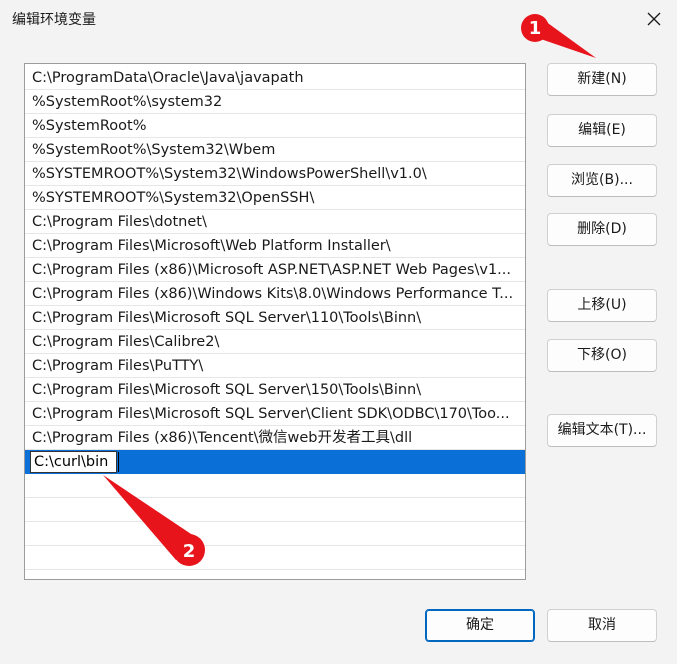 This screenshot has width=677, height=664. I want to click on path-list-item: %SystemRoot%\System32\Wbem, so click(275, 150).